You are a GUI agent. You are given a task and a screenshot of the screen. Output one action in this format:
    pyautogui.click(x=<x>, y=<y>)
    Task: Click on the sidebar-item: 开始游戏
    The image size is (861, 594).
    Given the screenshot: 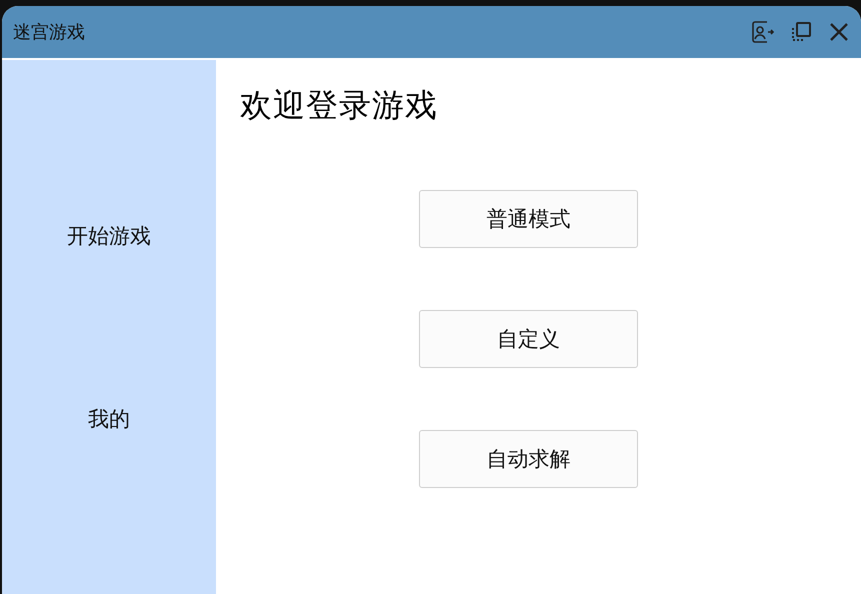 What is the action you would take?
    pyautogui.click(x=109, y=236)
    